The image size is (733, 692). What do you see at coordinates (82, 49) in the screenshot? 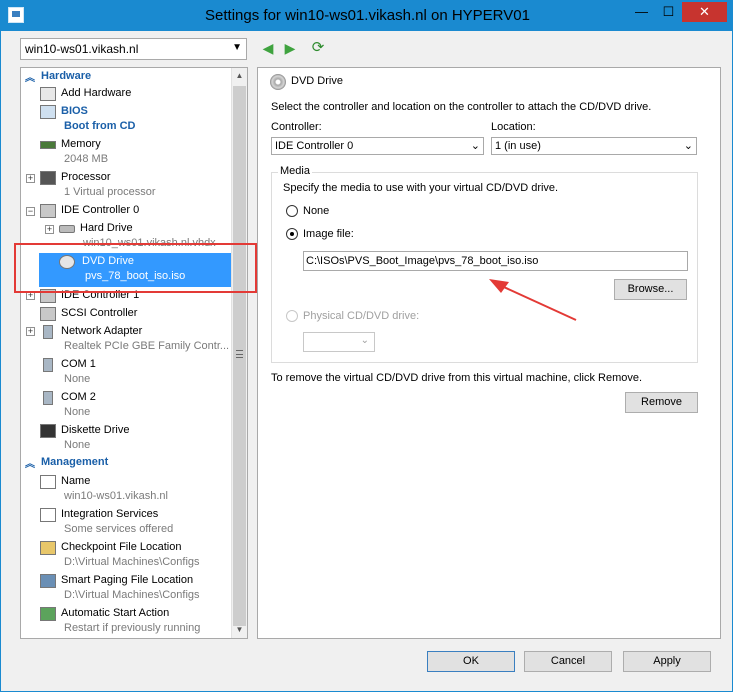
I see `vm-select-value: win10-ws01.vikash.nl` at bounding box center [82, 49].